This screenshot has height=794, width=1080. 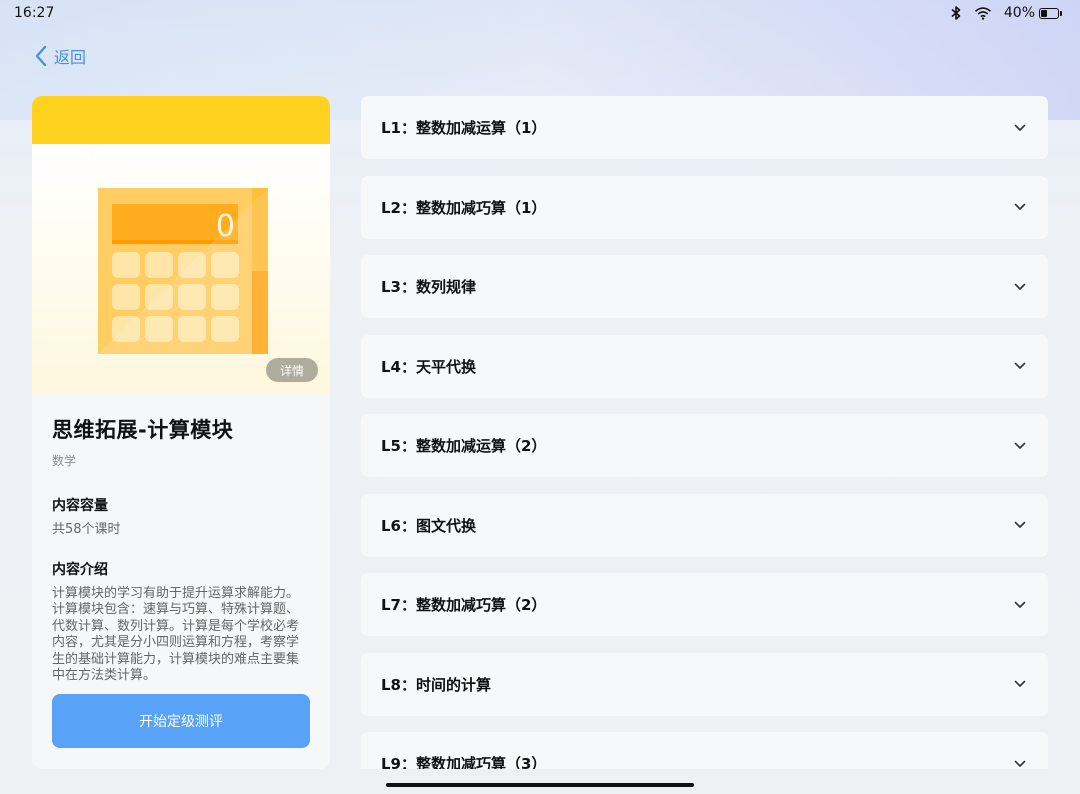 I want to click on capacity-heading: 内容容量, so click(x=80, y=506).